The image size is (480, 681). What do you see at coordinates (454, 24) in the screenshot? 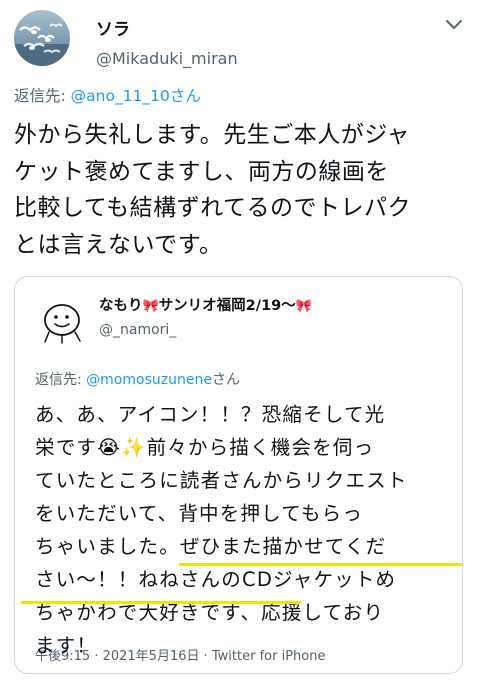
I see `chevron-down-icon` at bounding box center [454, 24].